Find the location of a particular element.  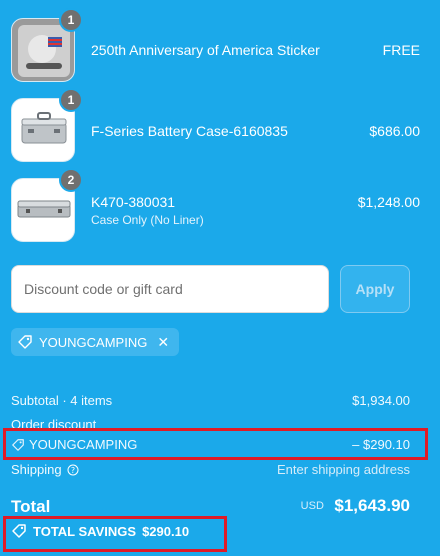

applied-discount-code: YOUNGCAMPING is located at coordinates (93, 342).